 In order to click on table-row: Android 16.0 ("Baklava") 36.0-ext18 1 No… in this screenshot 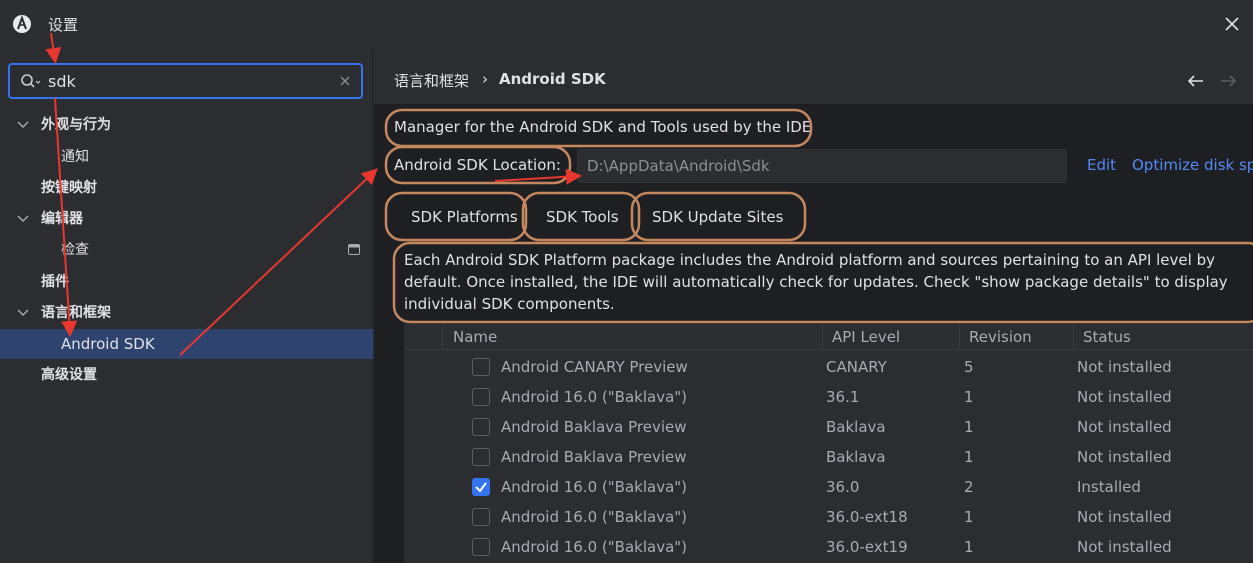, I will do `click(828, 518)`.